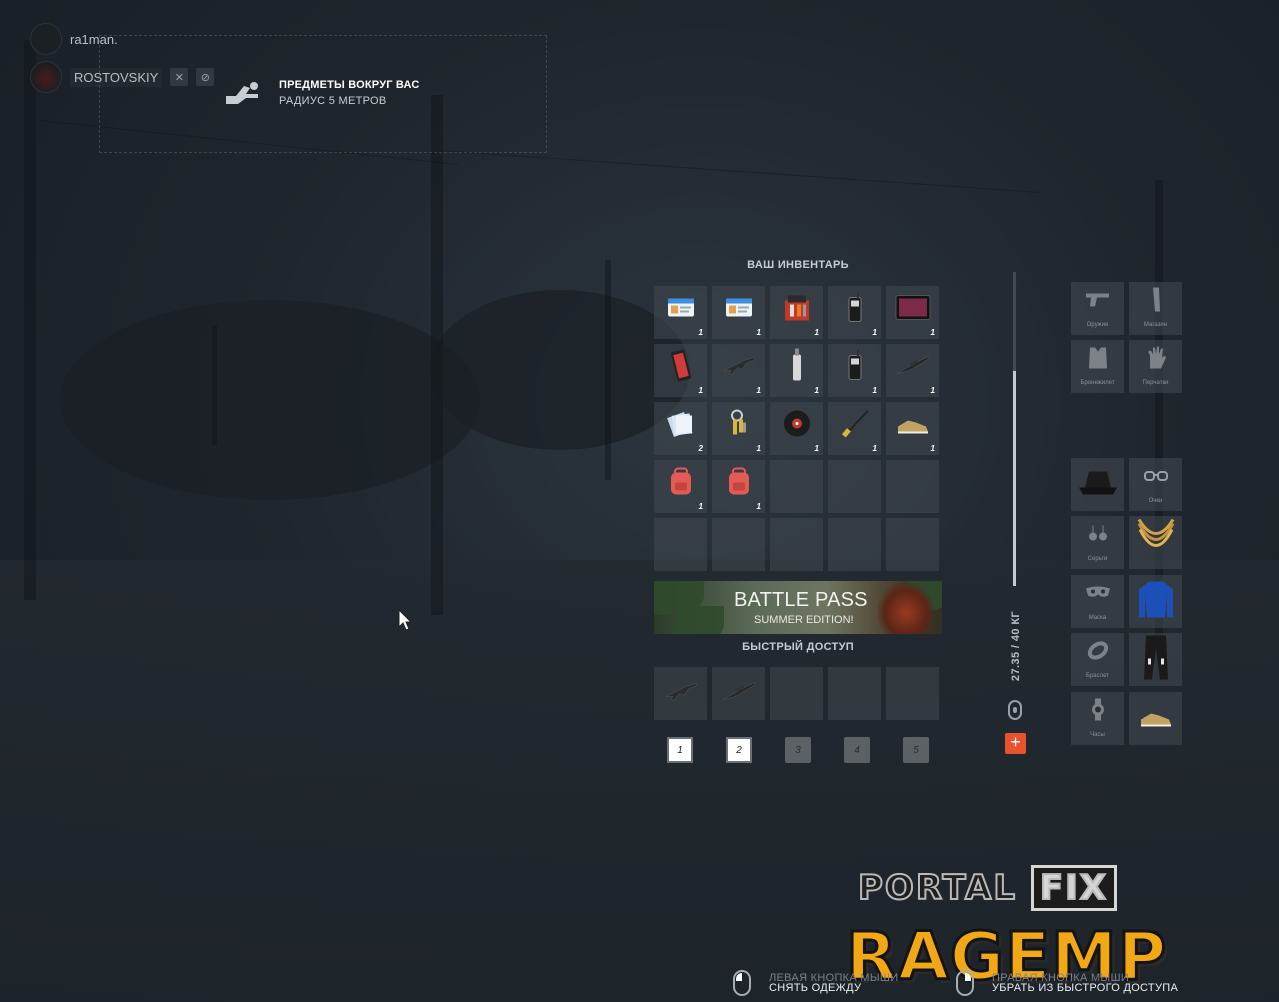  I want to click on id-card-icon, so click(738, 310).